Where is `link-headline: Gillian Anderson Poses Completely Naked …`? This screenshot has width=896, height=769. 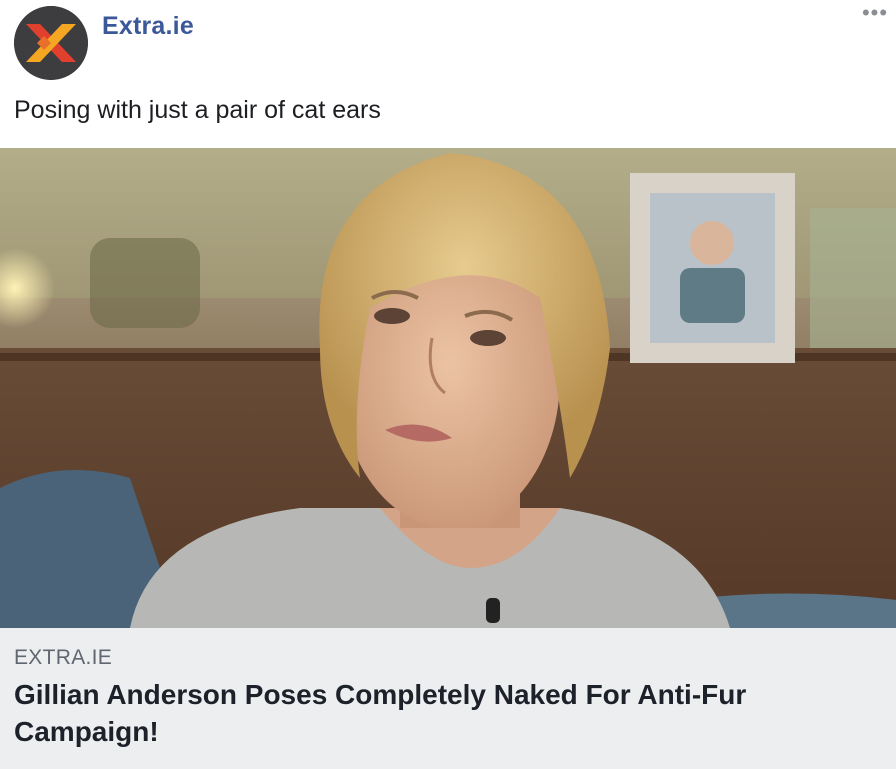 link-headline: Gillian Anderson Poses Completely Naked … is located at coordinates (444, 713).